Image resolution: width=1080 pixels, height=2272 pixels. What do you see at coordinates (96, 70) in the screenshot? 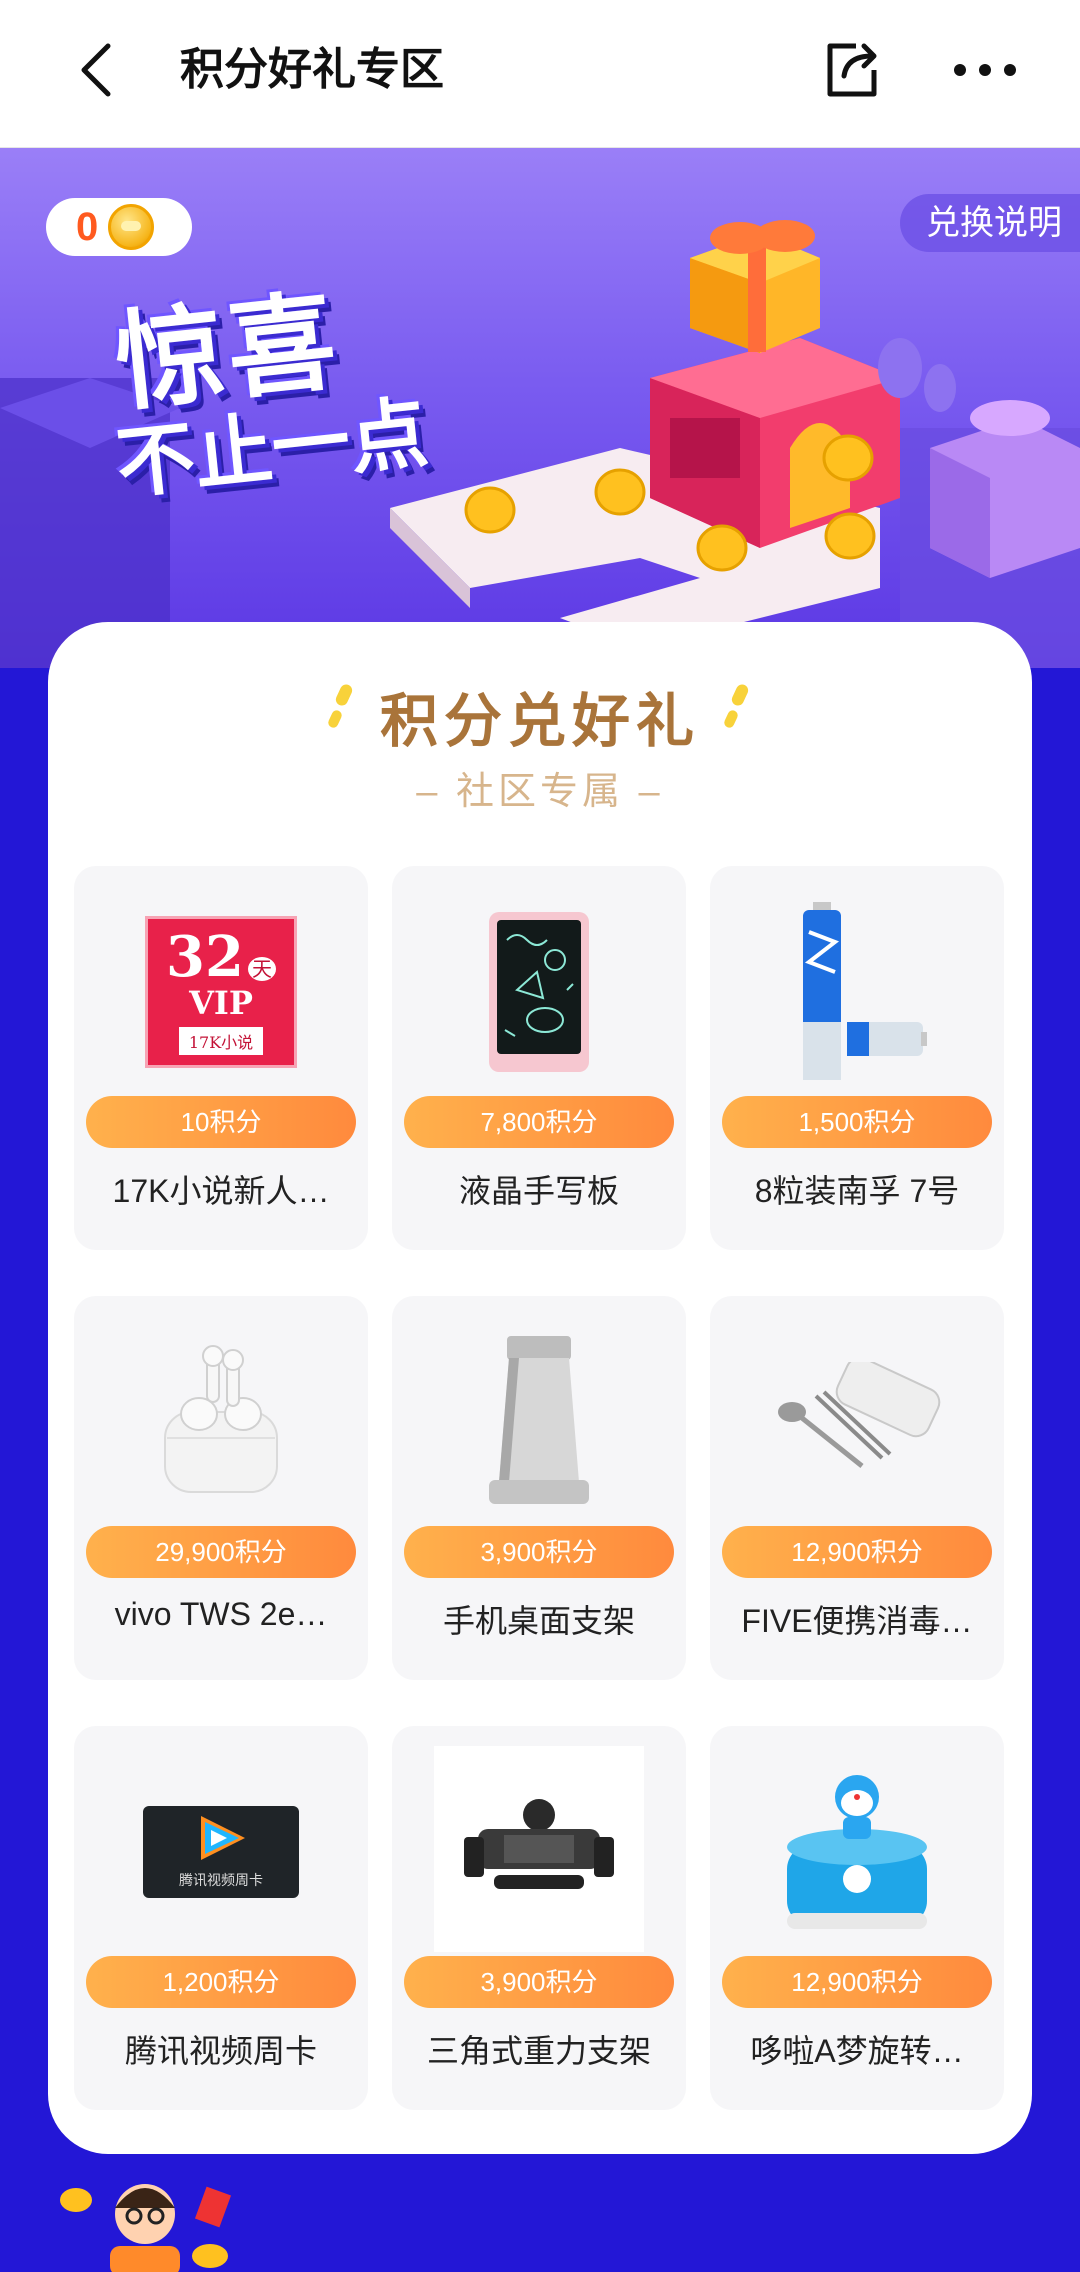
I see `chevron-left-icon` at bounding box center [96, 70].